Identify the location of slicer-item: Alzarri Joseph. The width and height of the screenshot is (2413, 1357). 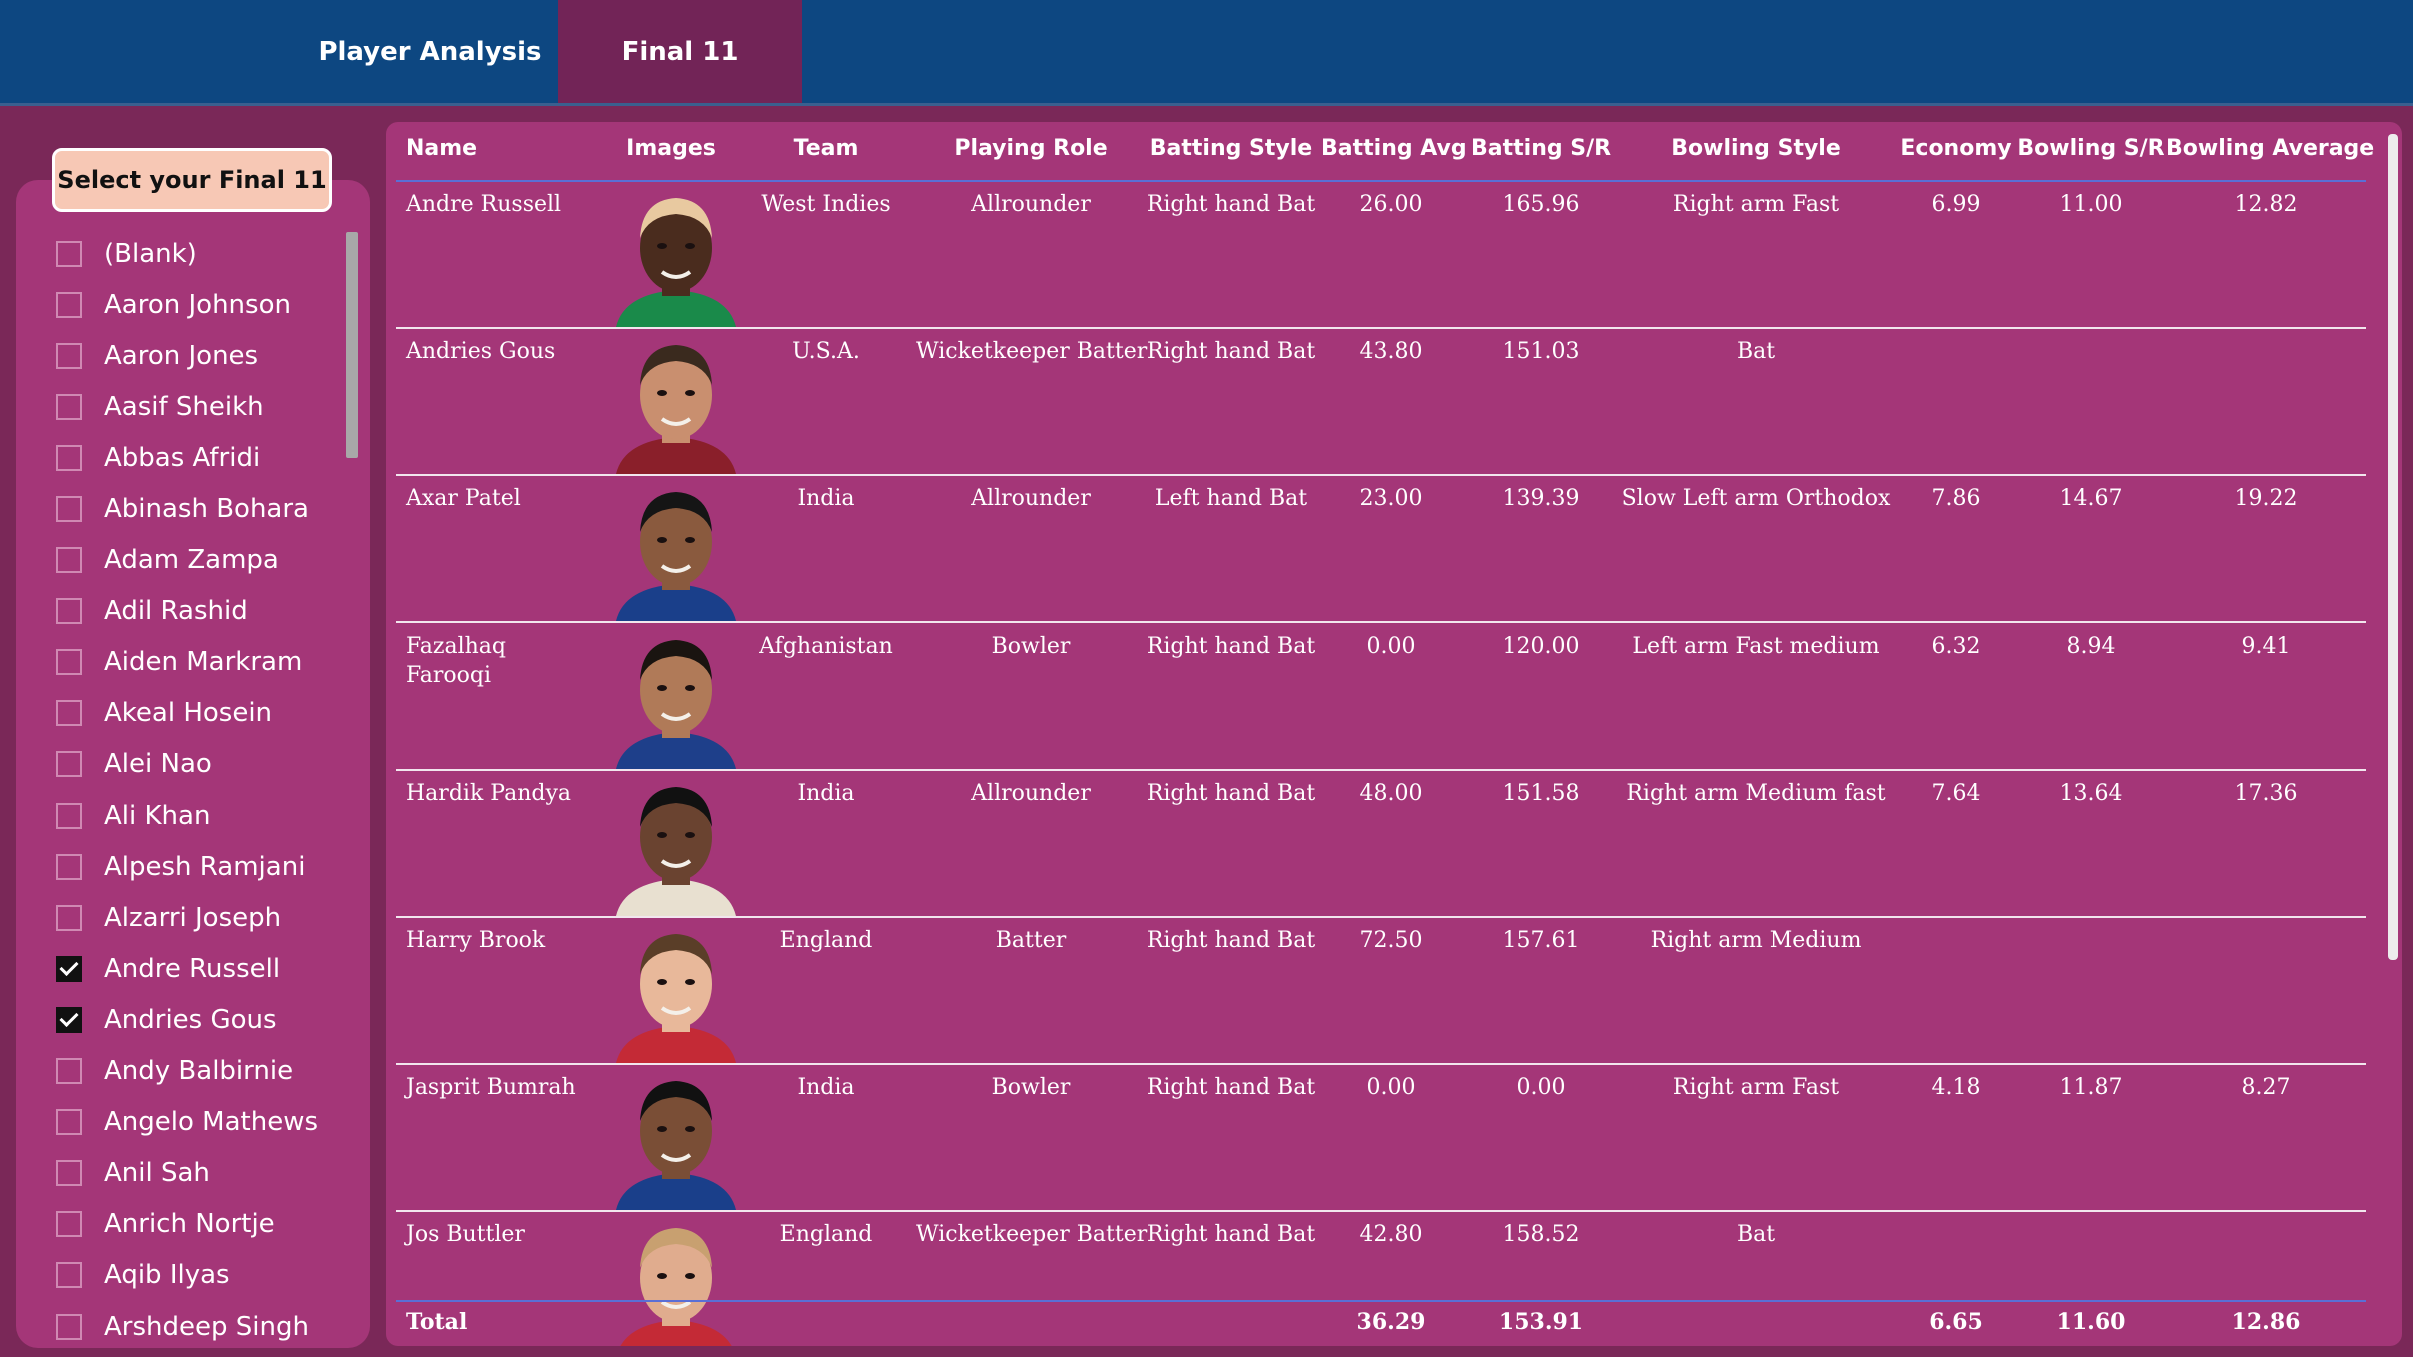
(191, 917).